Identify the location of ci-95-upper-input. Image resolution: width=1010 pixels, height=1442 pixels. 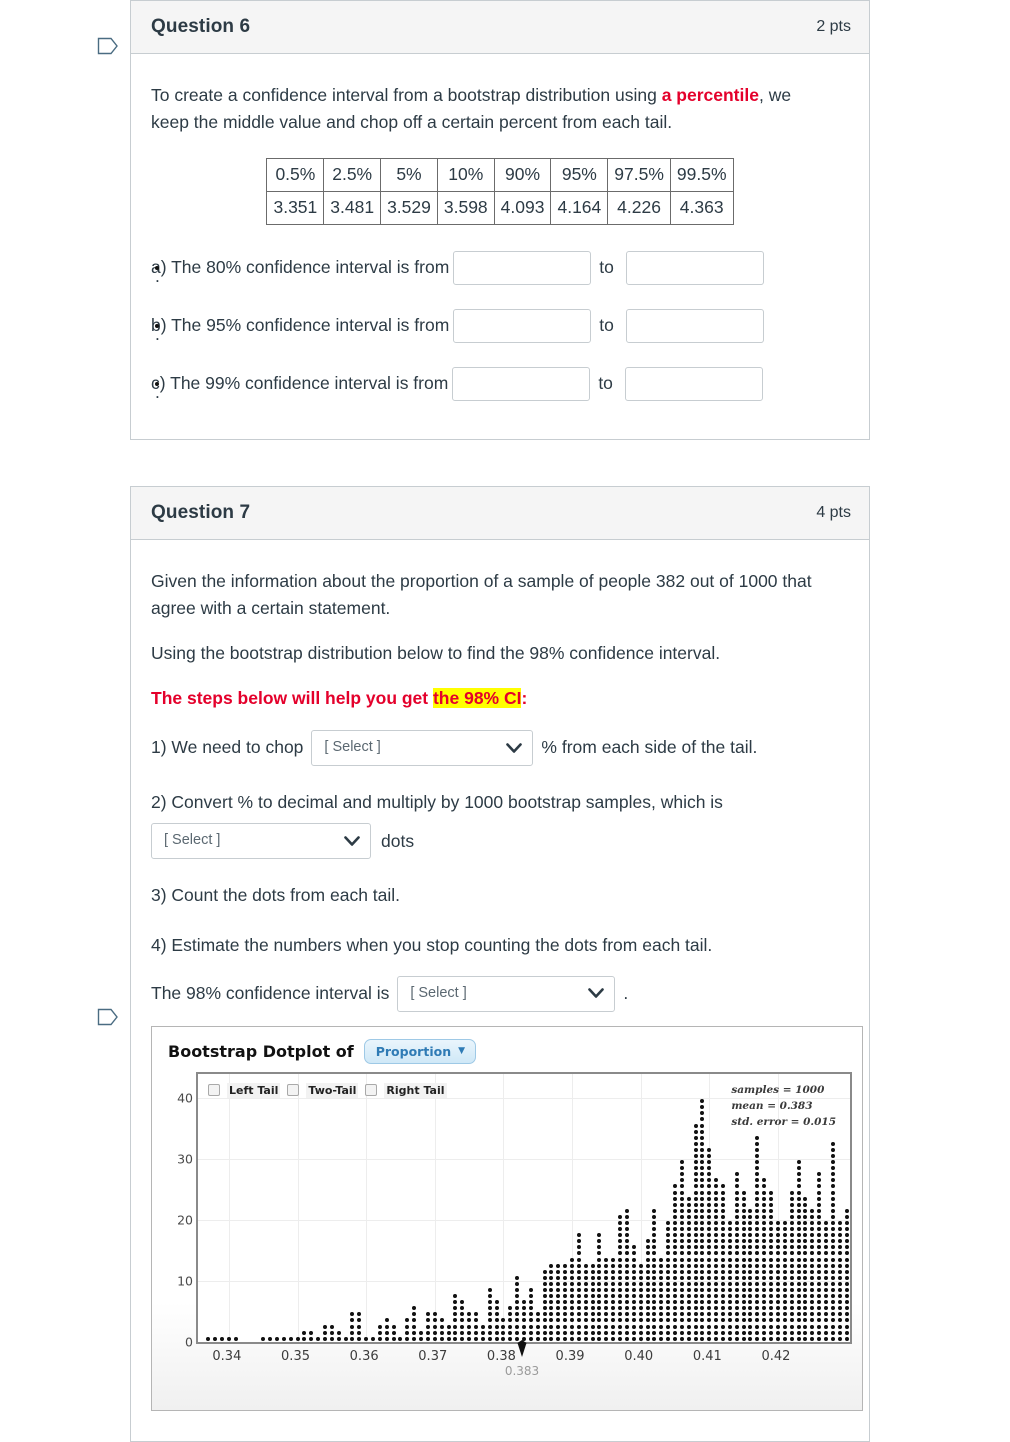
(694, 325).